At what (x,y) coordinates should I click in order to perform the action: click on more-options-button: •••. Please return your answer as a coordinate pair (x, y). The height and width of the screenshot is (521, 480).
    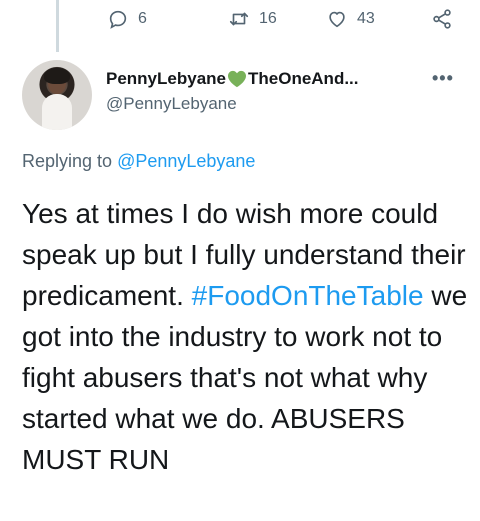
    Looking at the image, I should click on (443, 78).